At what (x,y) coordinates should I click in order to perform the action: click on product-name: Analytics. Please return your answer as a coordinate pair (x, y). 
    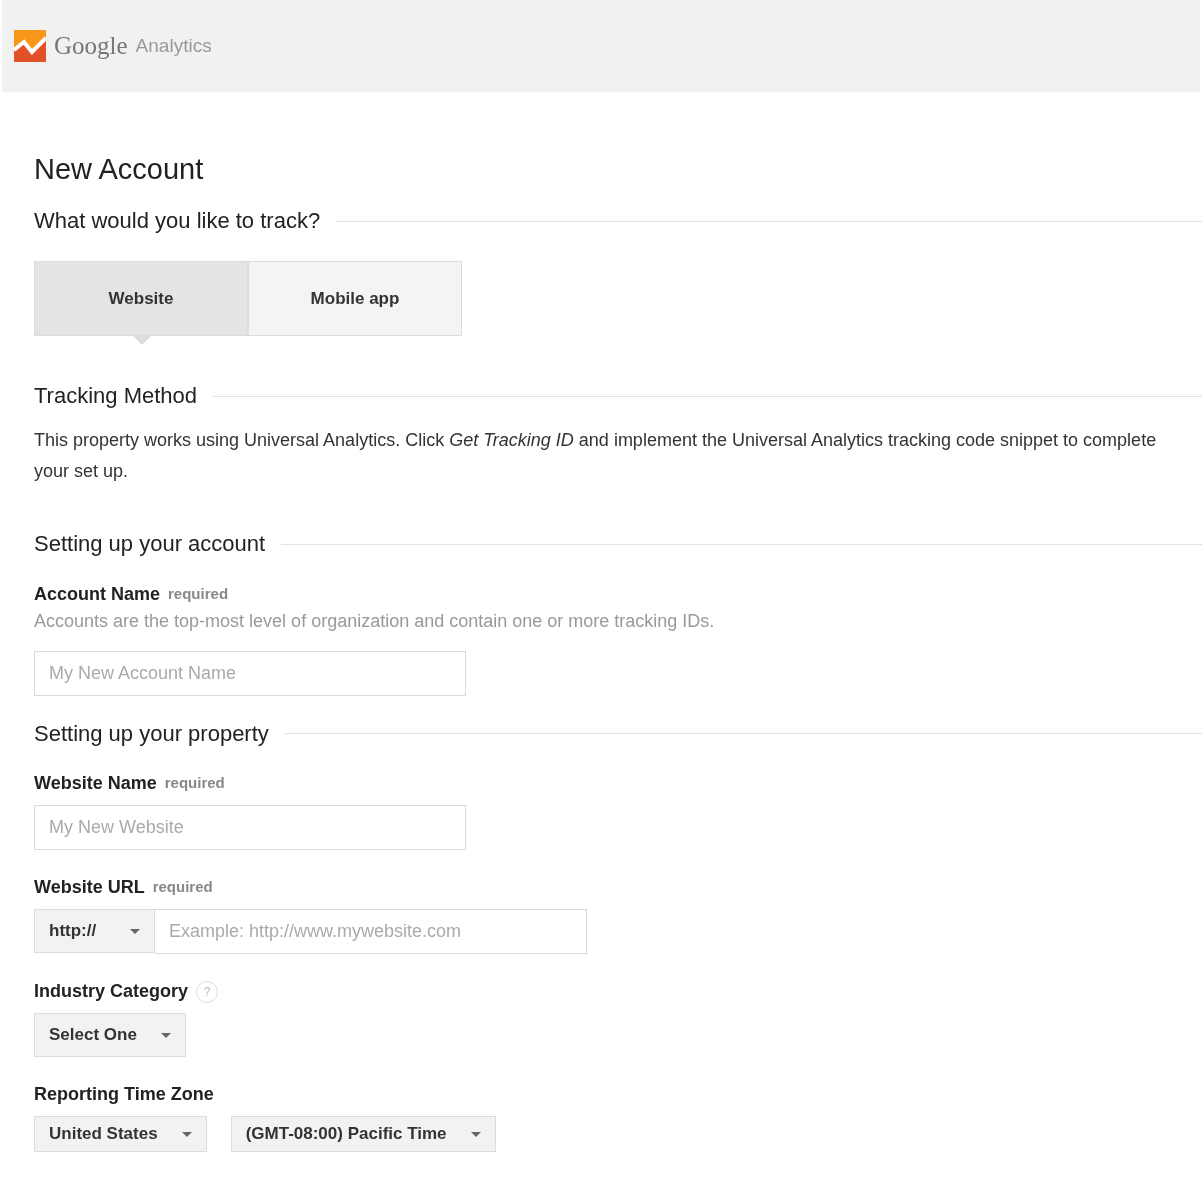
    Looking at the image, I should click on (173, 45).